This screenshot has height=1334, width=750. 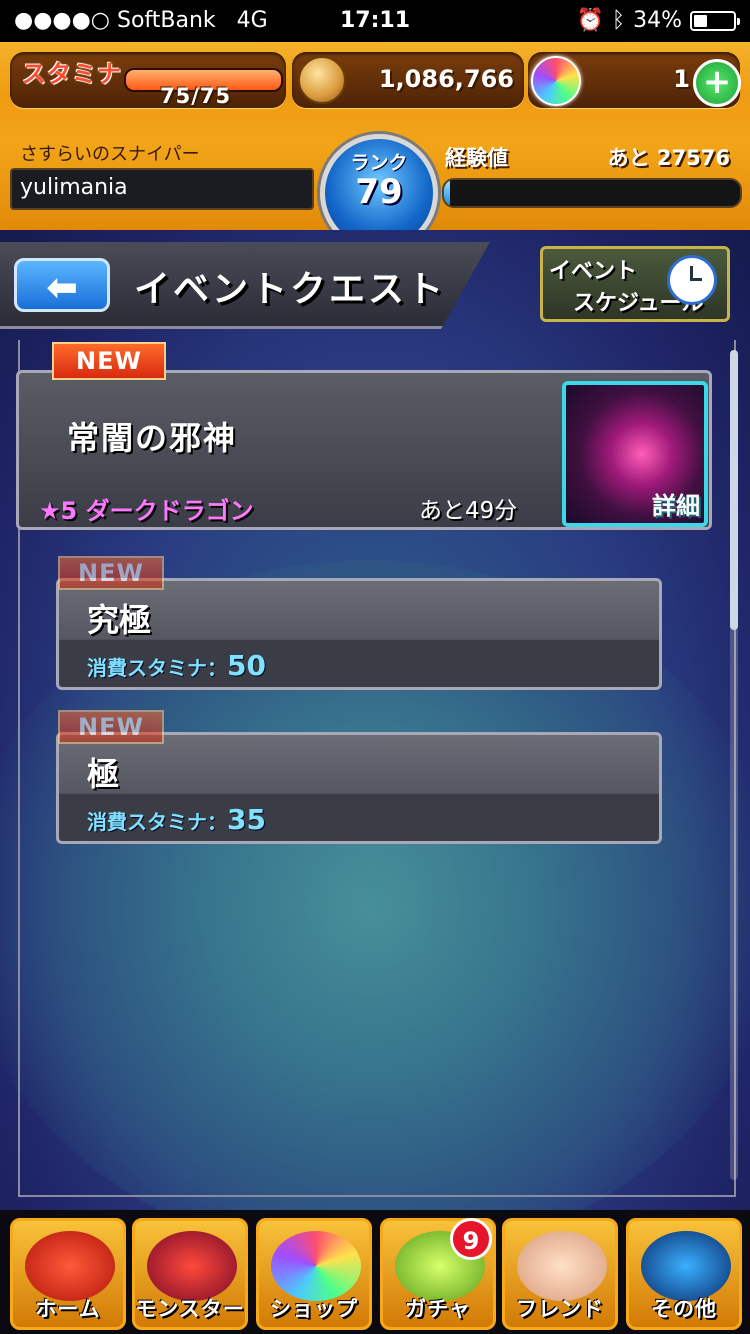 What do you see at coordinates (635, 454) in the screenshot?
I see `quest-detail-button: 詳細` at bounding box center [635, 454].